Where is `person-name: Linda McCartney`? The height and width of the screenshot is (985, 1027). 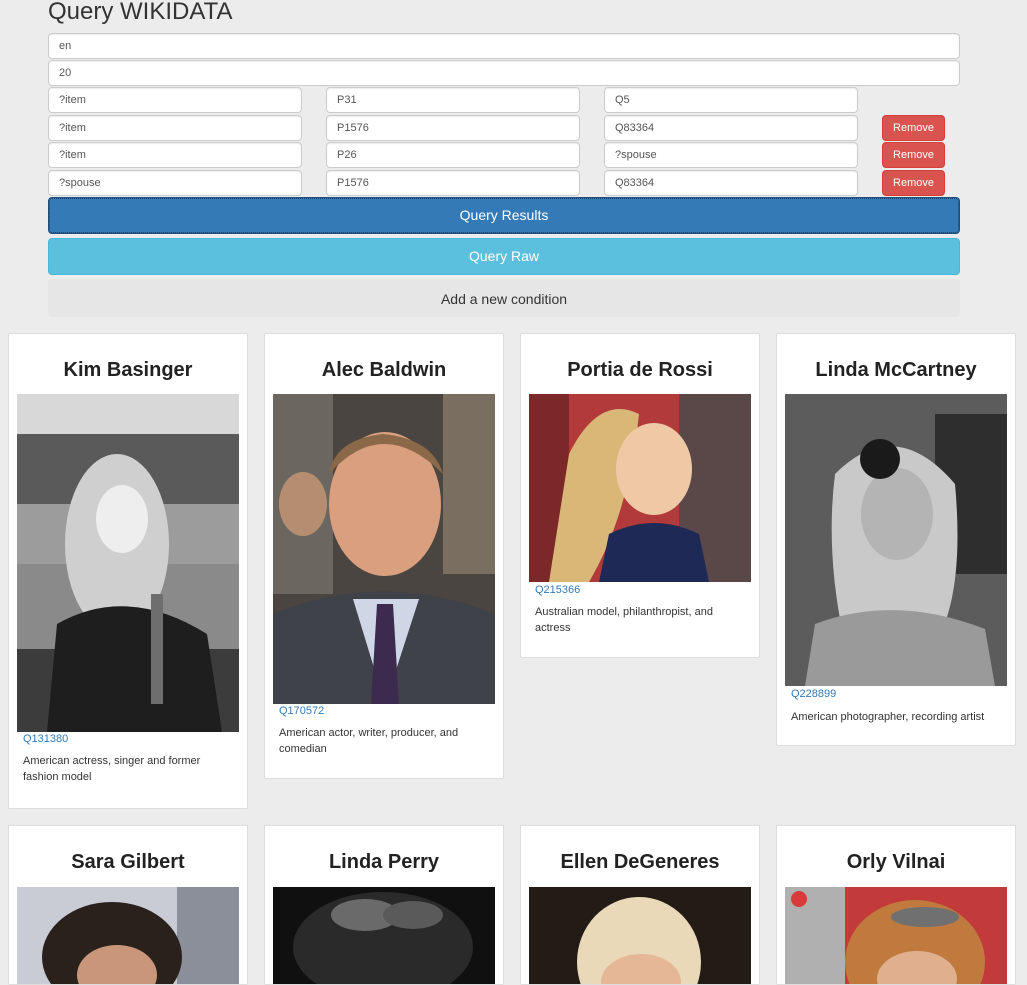
person-name: Linda McCartney is located at coordinates (896, 370).